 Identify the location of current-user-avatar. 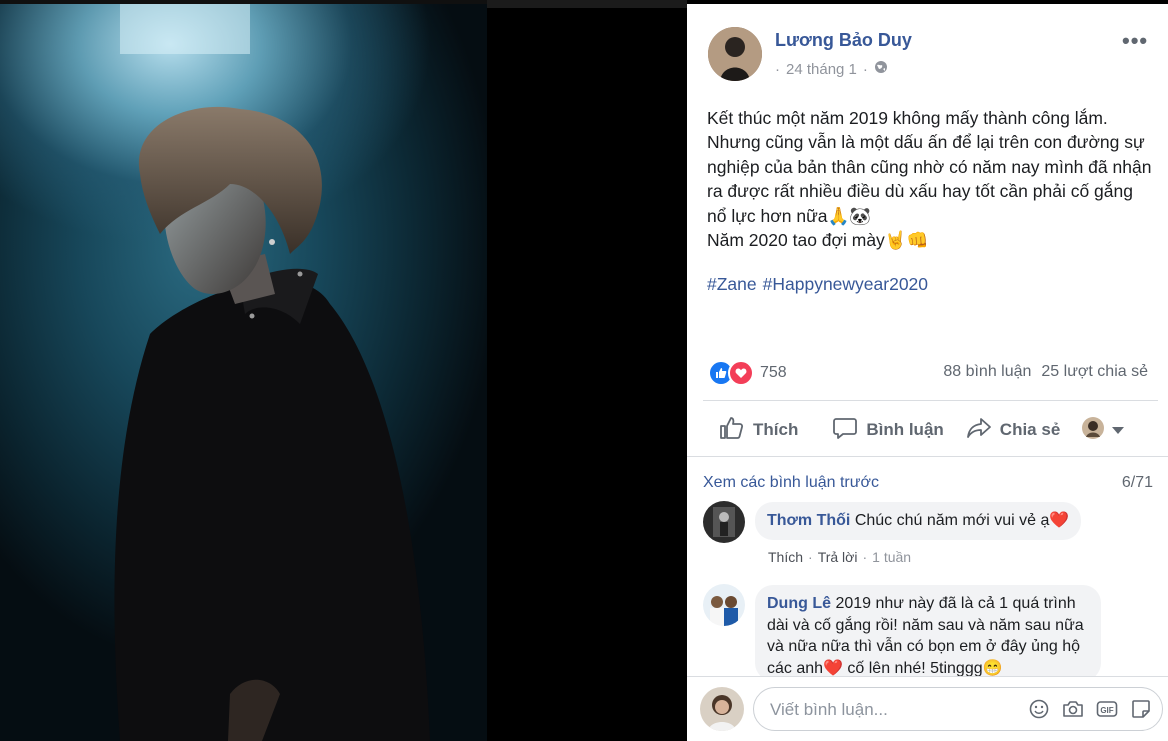
(722, 709).